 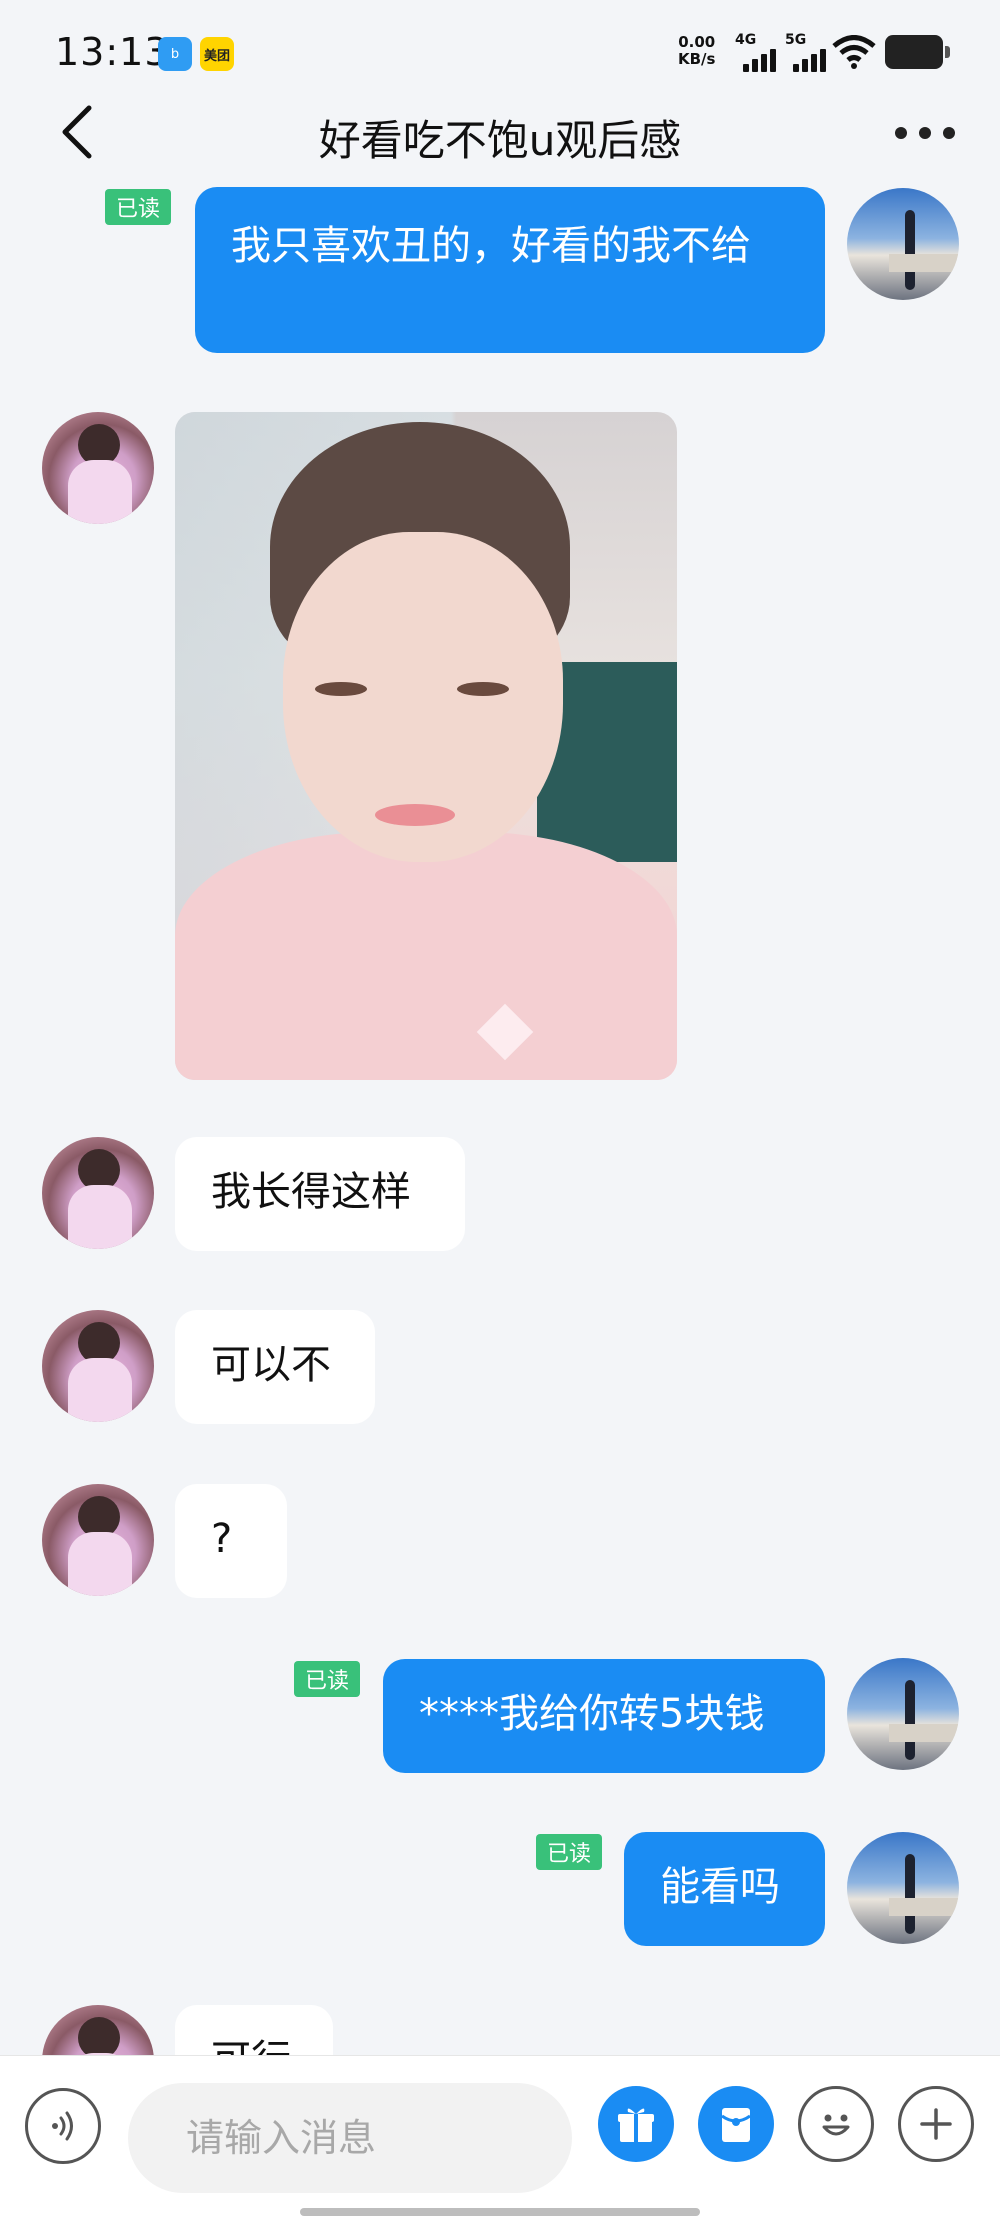 I want to click on signal-5g-icon: 5G, so click(x=809, y=52).